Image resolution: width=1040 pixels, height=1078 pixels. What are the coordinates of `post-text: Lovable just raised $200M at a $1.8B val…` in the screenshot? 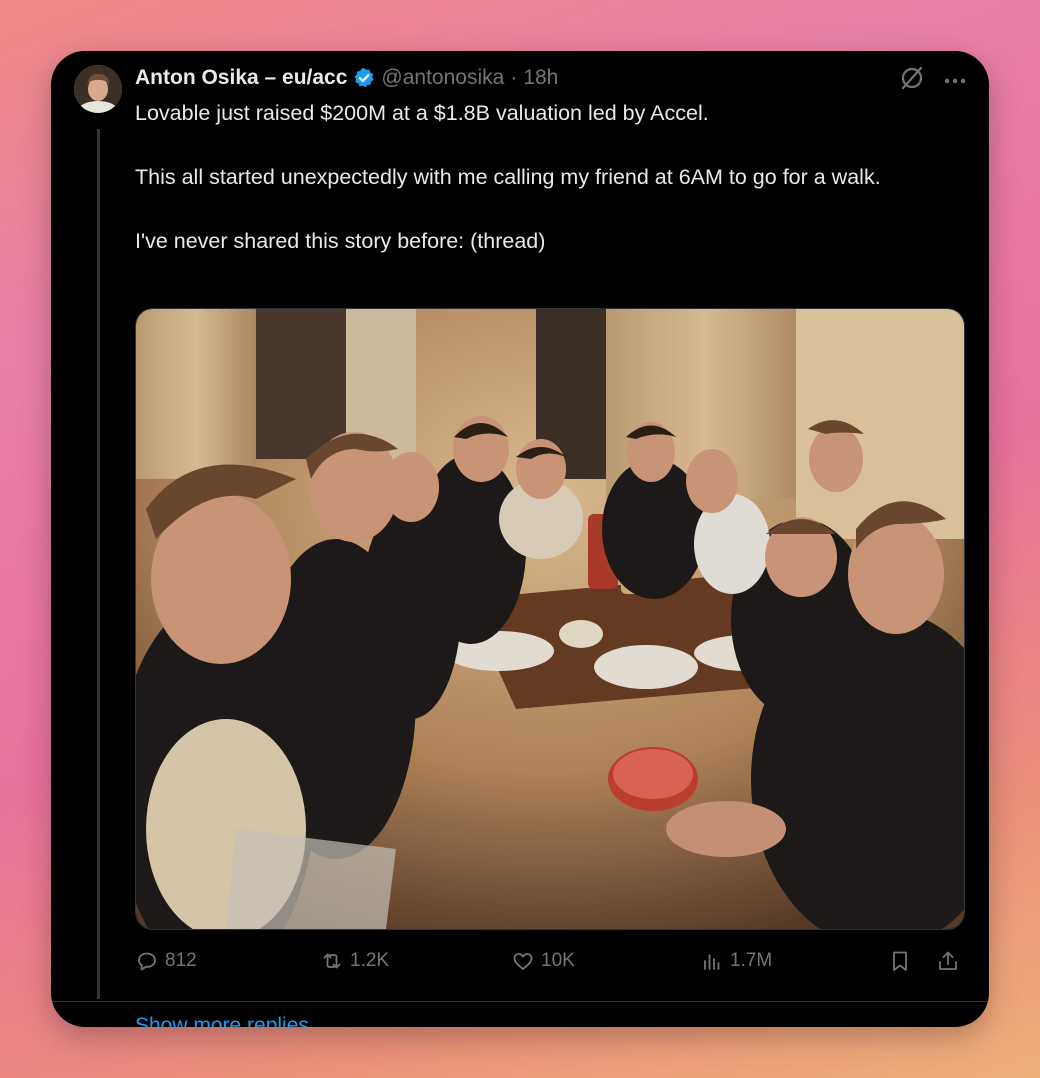 It's located at (508, 177).